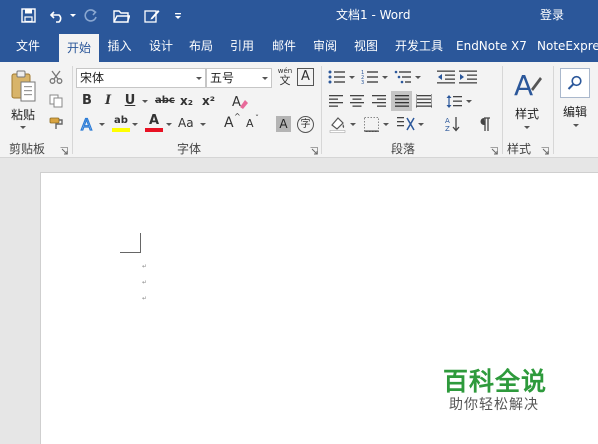  What do you see at coordinates (386, 124) in the screenshot?
I see `borders-dropdown-icon` at bounding box center [386, 124].